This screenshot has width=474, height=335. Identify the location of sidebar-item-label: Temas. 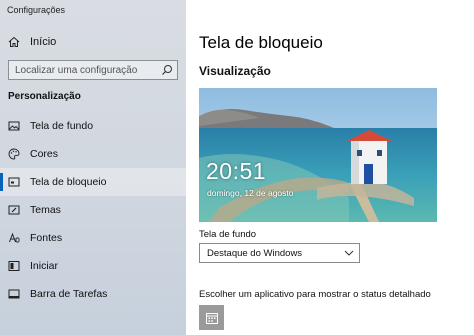
(45, 210).